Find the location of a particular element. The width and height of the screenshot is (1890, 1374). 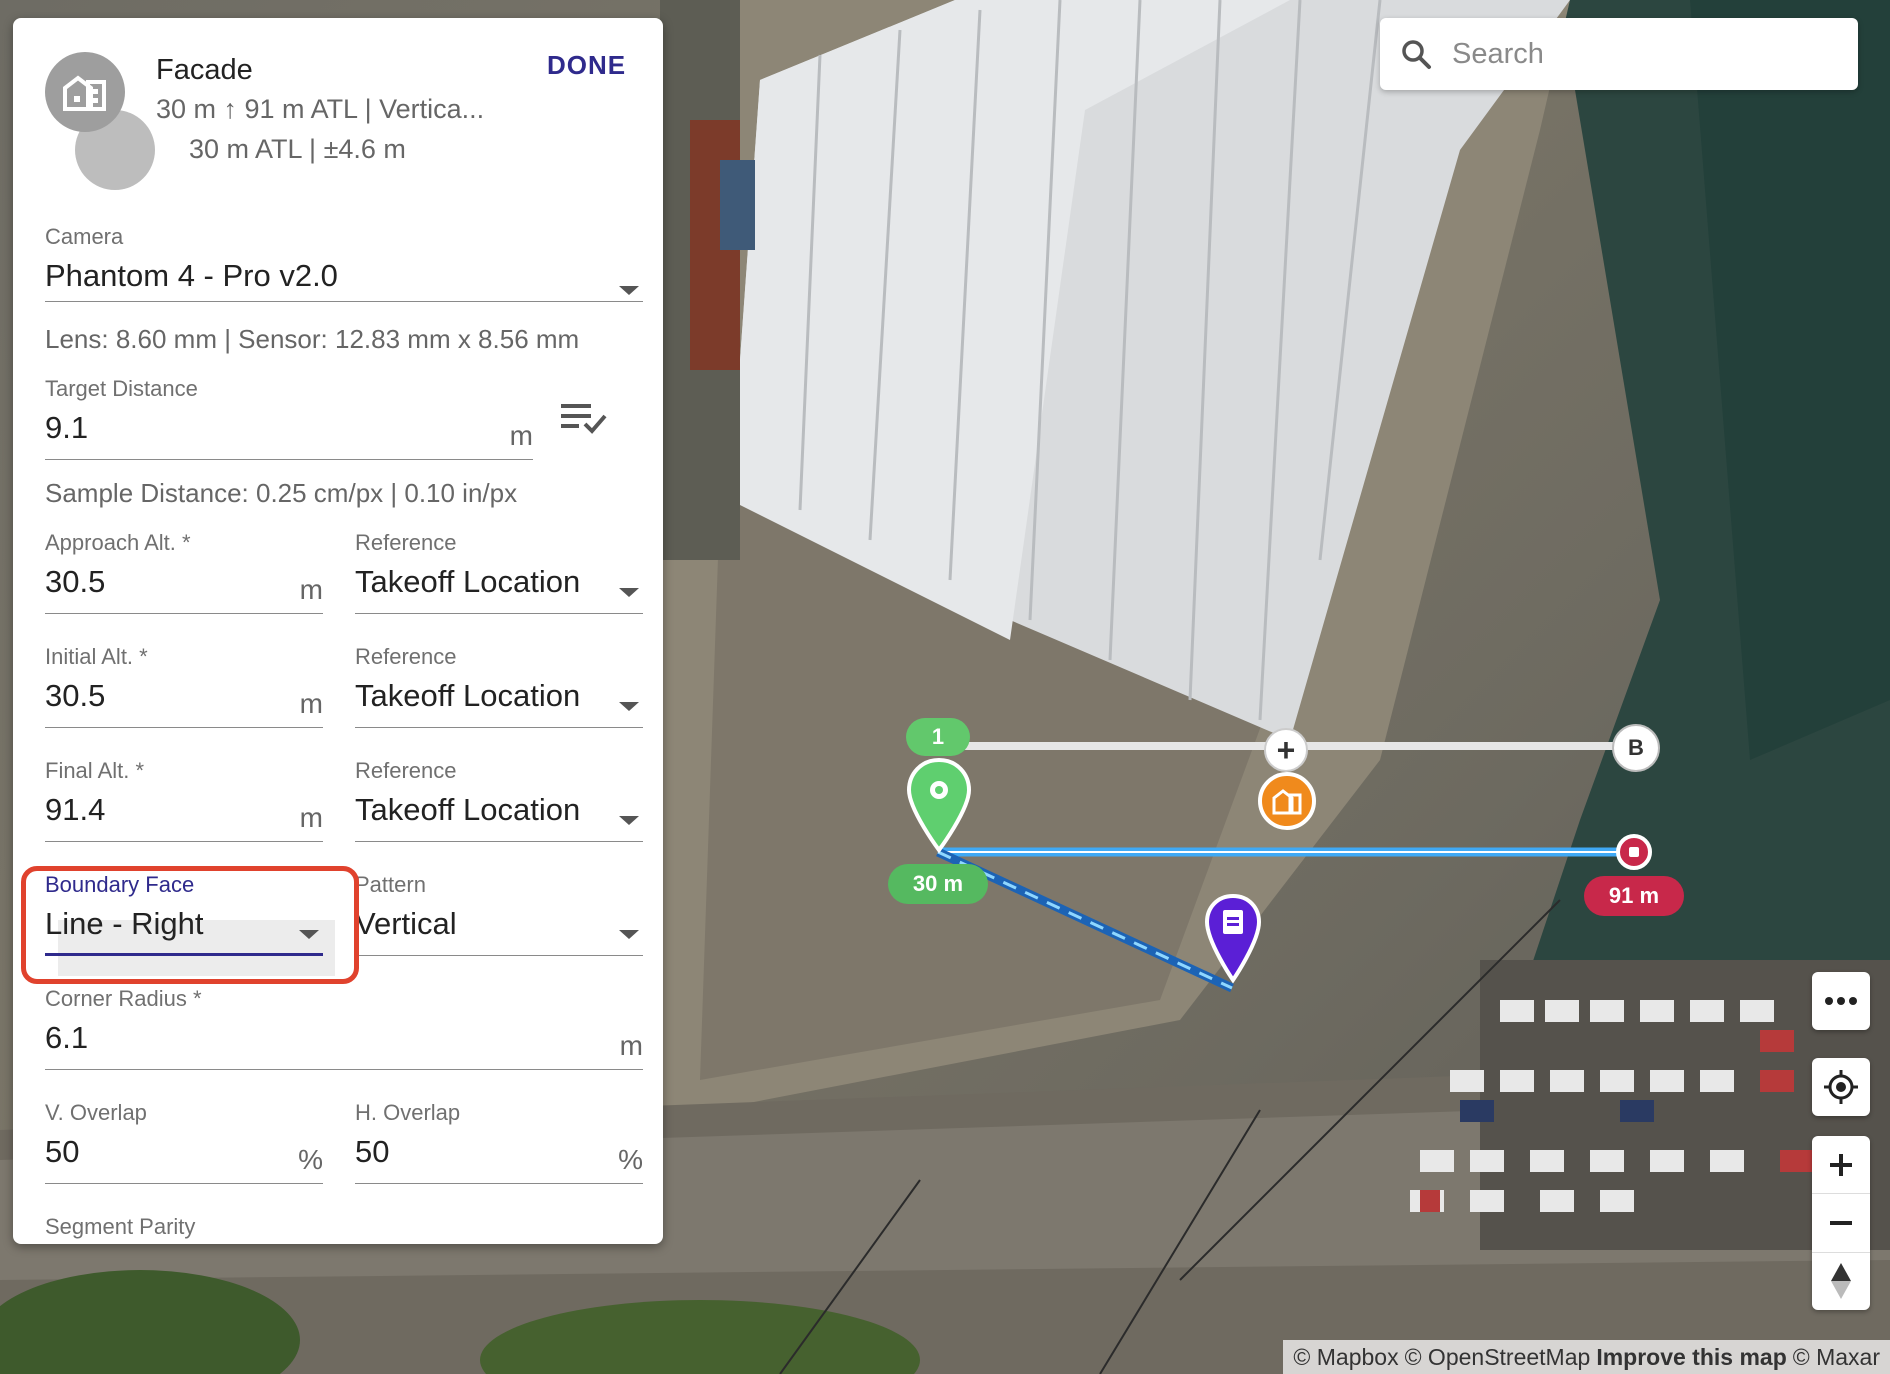

final-alt-label: Final Alt. * is located at coordinates (95, 770).